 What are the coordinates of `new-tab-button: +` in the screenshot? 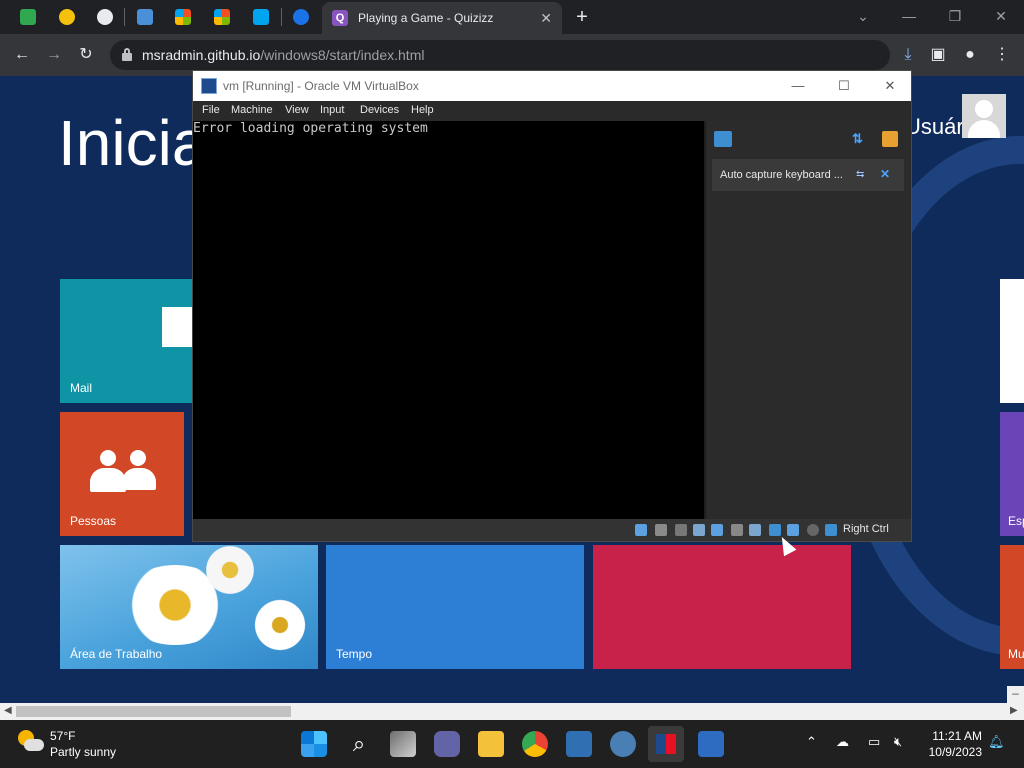 It's located at (582, 17).